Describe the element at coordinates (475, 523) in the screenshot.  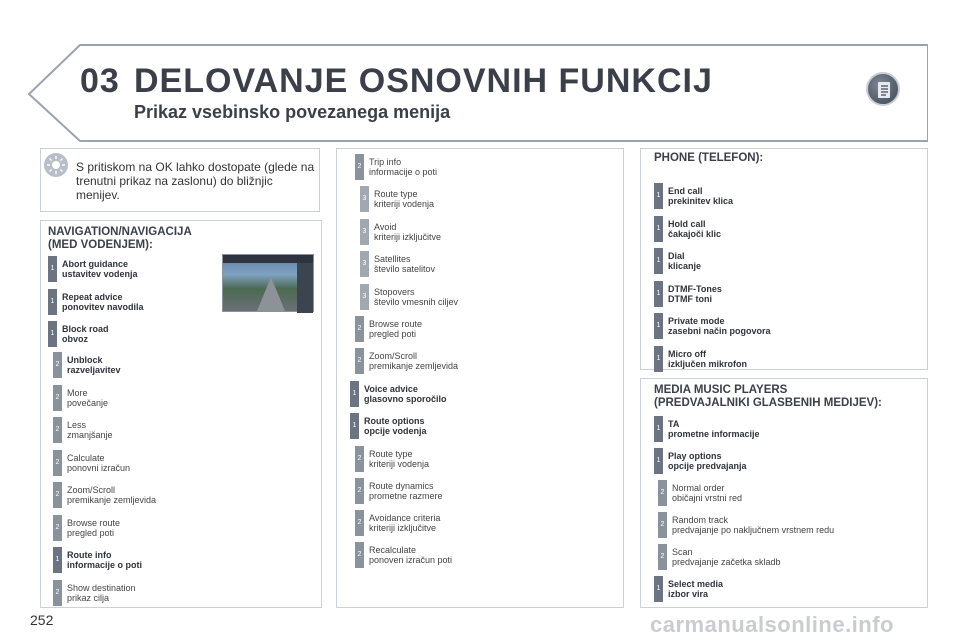
I see `submenu-menu-item: 2 Avoidance criteria kriteriji izključitve` at that location.